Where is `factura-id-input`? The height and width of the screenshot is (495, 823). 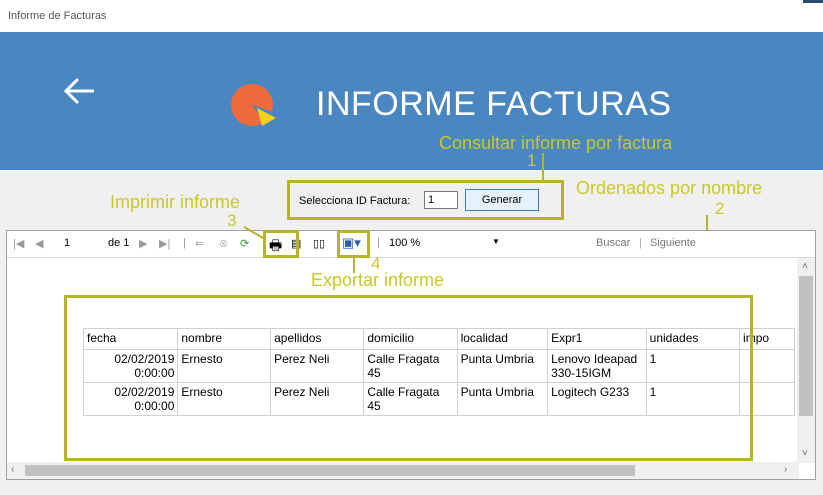
factura-id-input is located at coordinates (441, 200).